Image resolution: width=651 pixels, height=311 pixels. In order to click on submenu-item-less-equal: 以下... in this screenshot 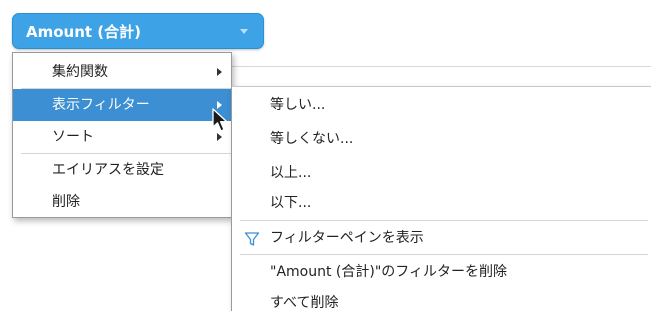, I will do `click(290, 203)`.